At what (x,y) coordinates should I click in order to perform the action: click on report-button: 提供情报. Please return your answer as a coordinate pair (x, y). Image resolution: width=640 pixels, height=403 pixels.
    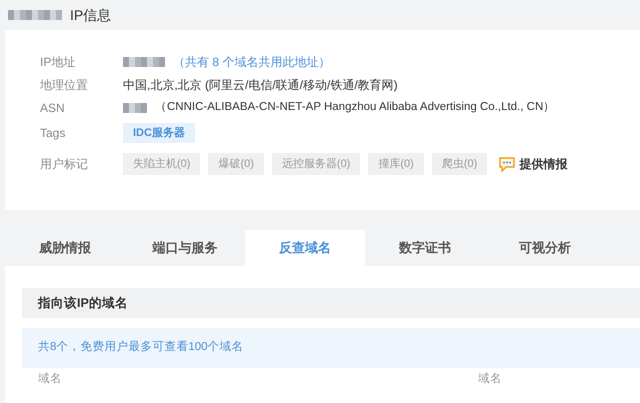
    Looking at the image, I should click on (533, 164).